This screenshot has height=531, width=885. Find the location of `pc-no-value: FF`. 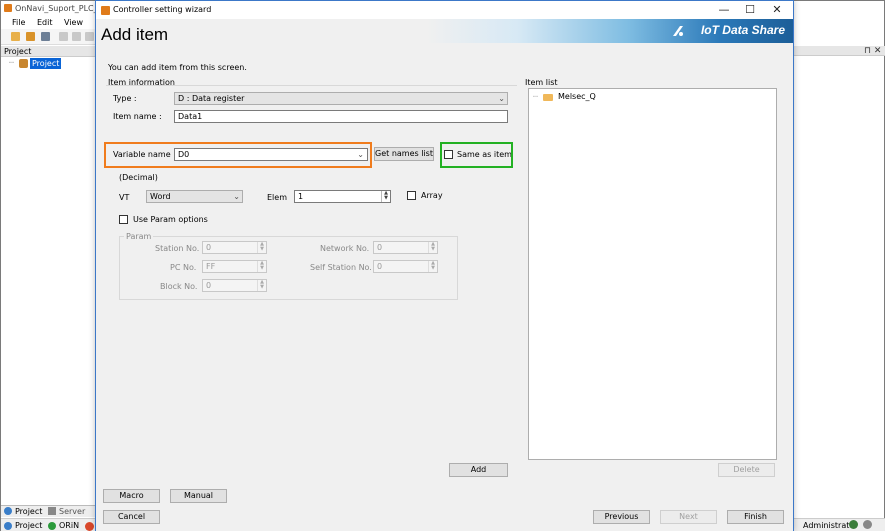

pc-no-value: FF is located at coordinates (211, 266).